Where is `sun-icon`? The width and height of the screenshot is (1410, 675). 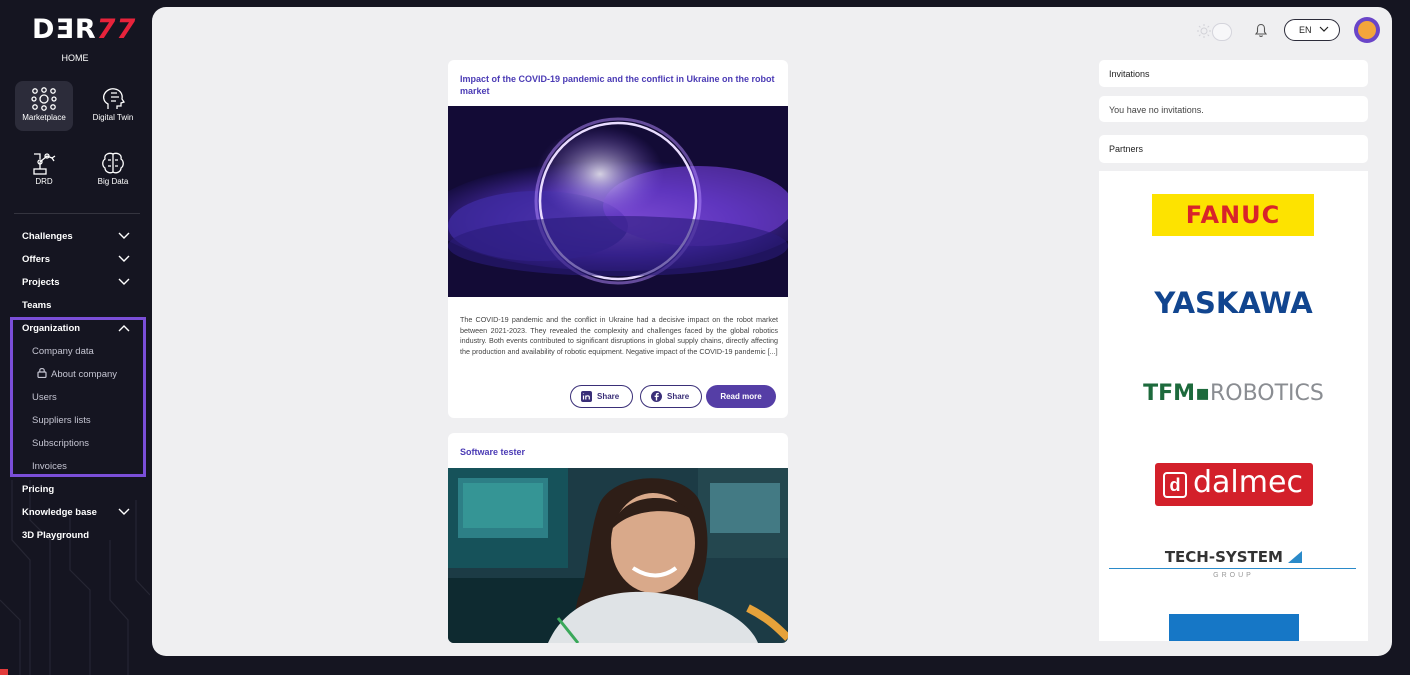 sun-icon is located at coordinates (1204, 31).